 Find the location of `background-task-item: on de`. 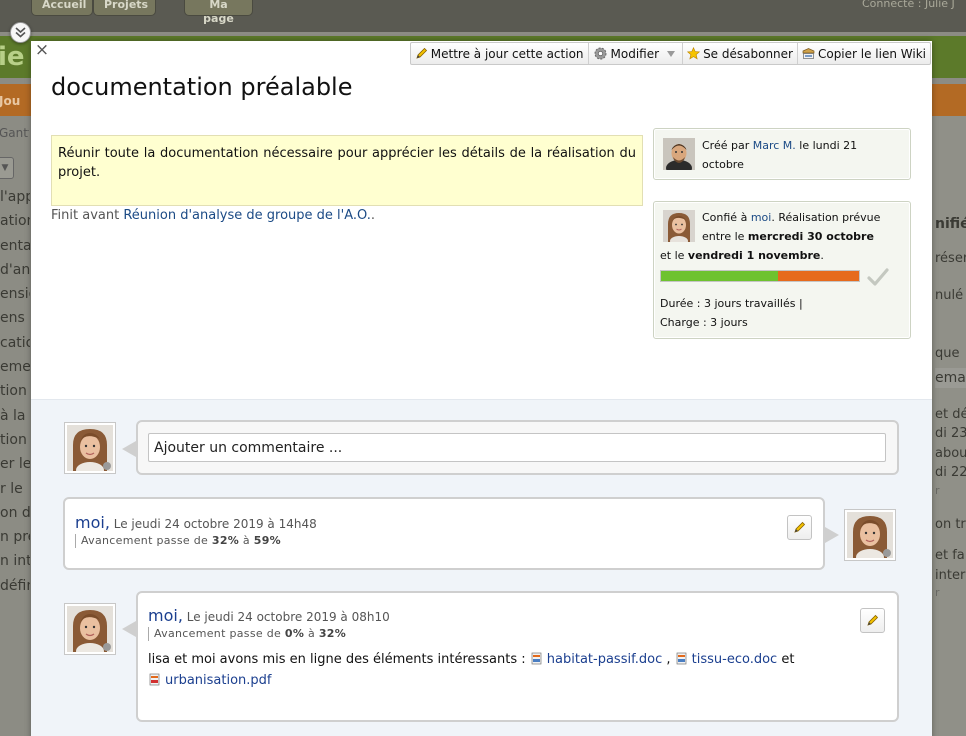

background-task-item: on de is located at coordinates (15, 512).